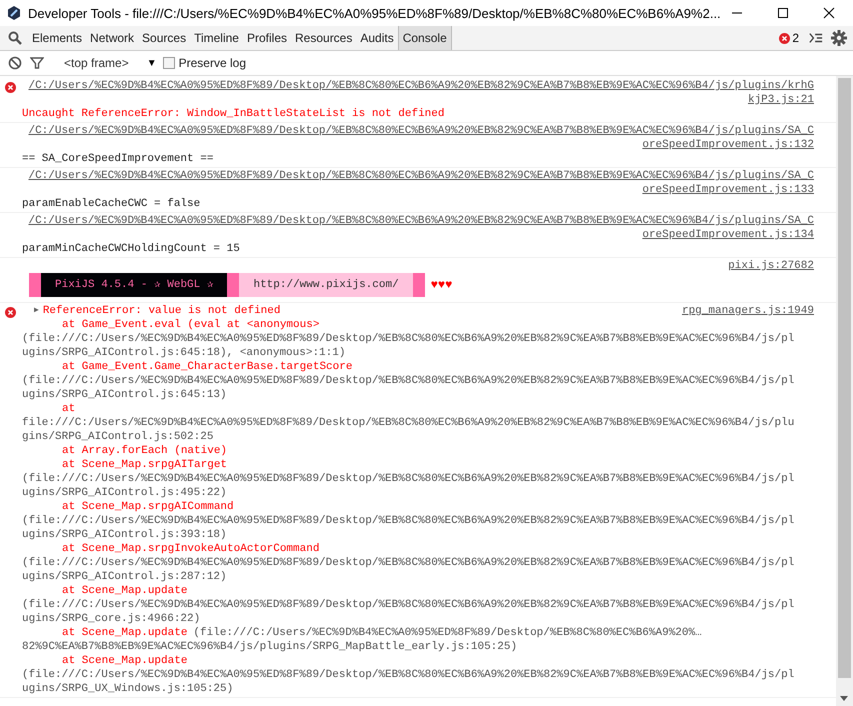 This screenshot has height=706, width=853. Describe the element at coordinates (839, 38) in the screenshot. I see `settings-icon` at that location.